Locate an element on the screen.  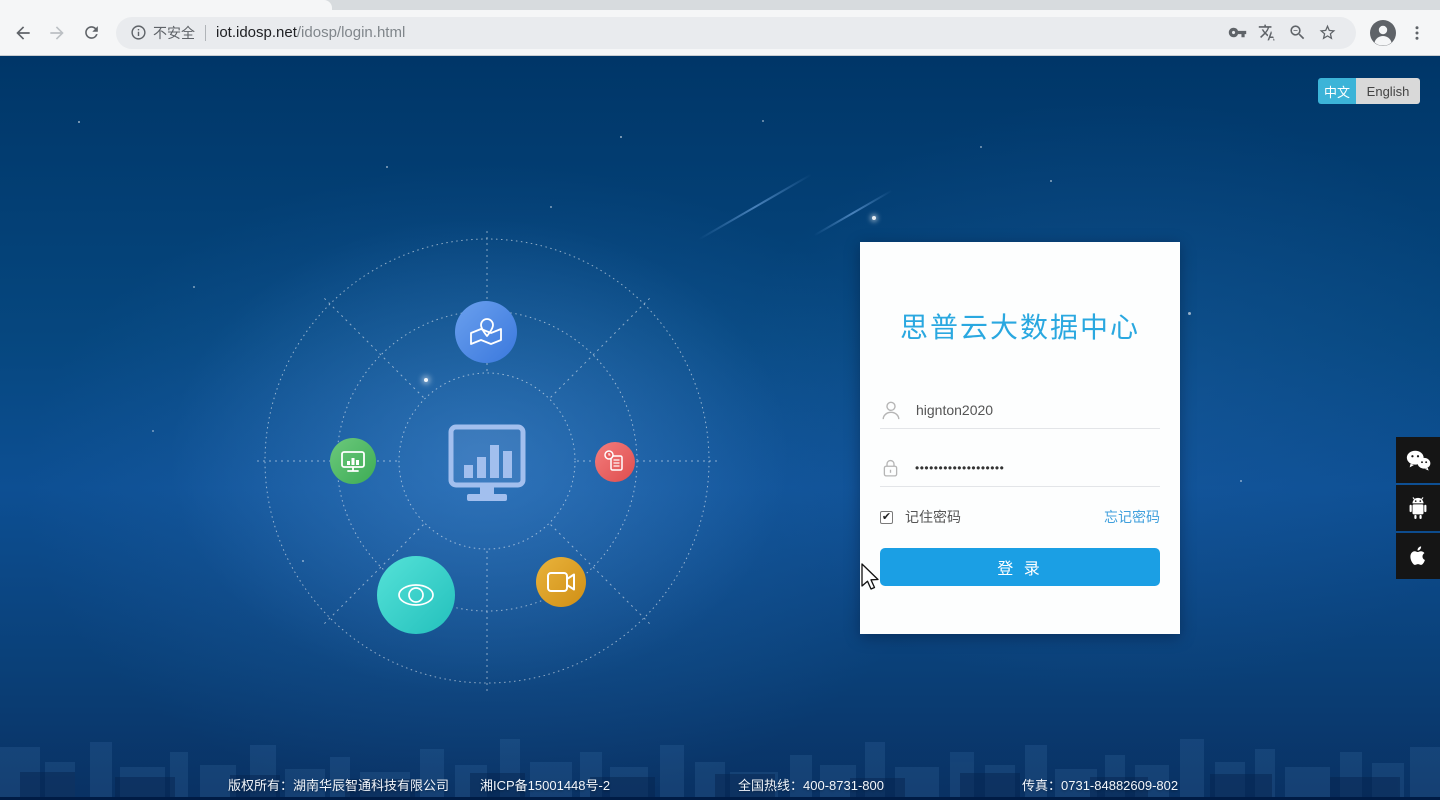
meteor-streak is located at coordinates (853, 213).